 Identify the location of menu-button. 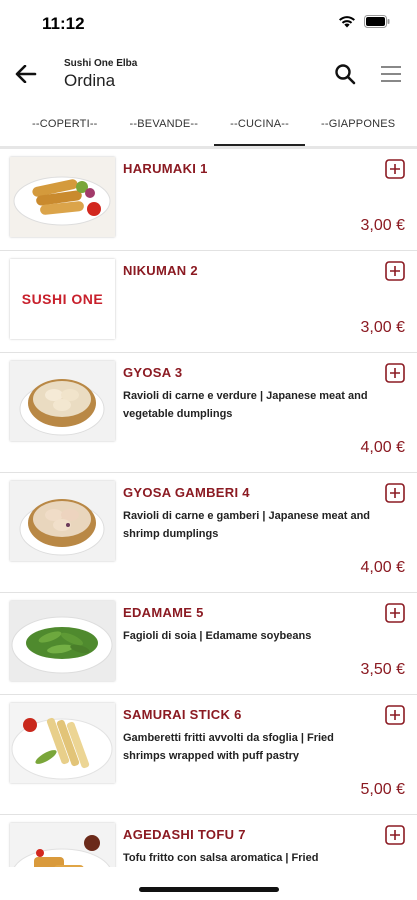
(391, 74).